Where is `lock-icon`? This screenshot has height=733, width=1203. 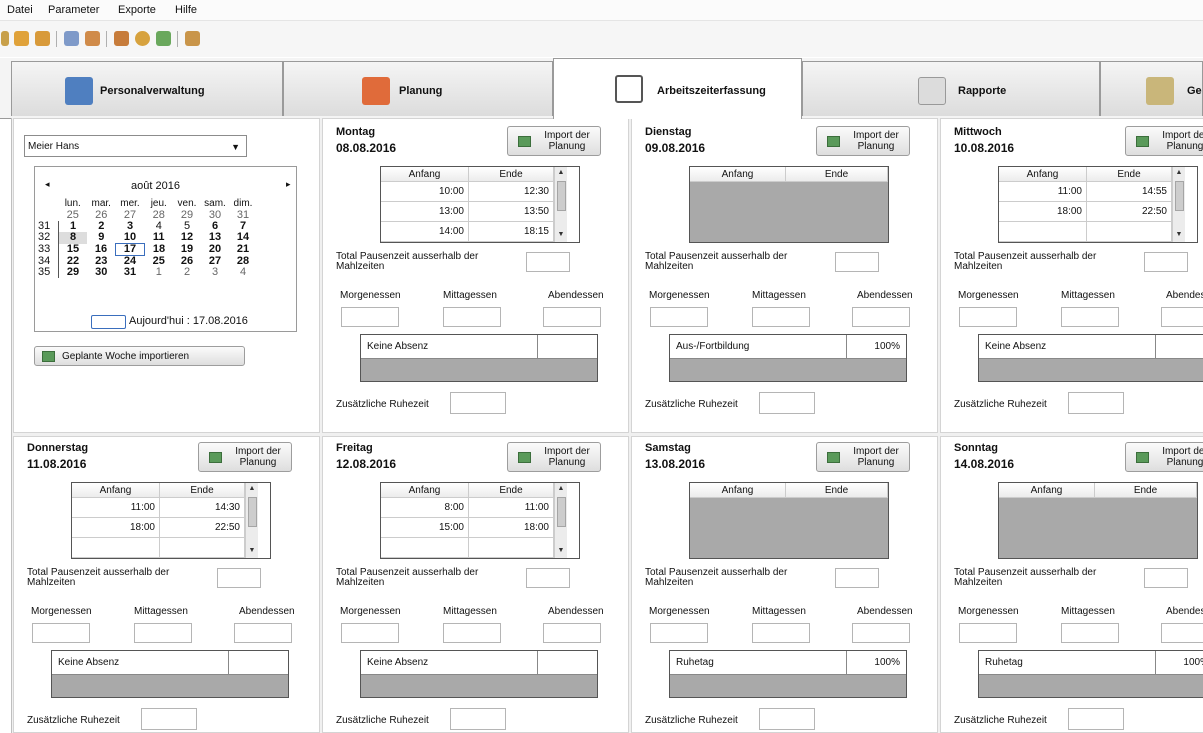 lock-icon is located at coordinates (42, 38).